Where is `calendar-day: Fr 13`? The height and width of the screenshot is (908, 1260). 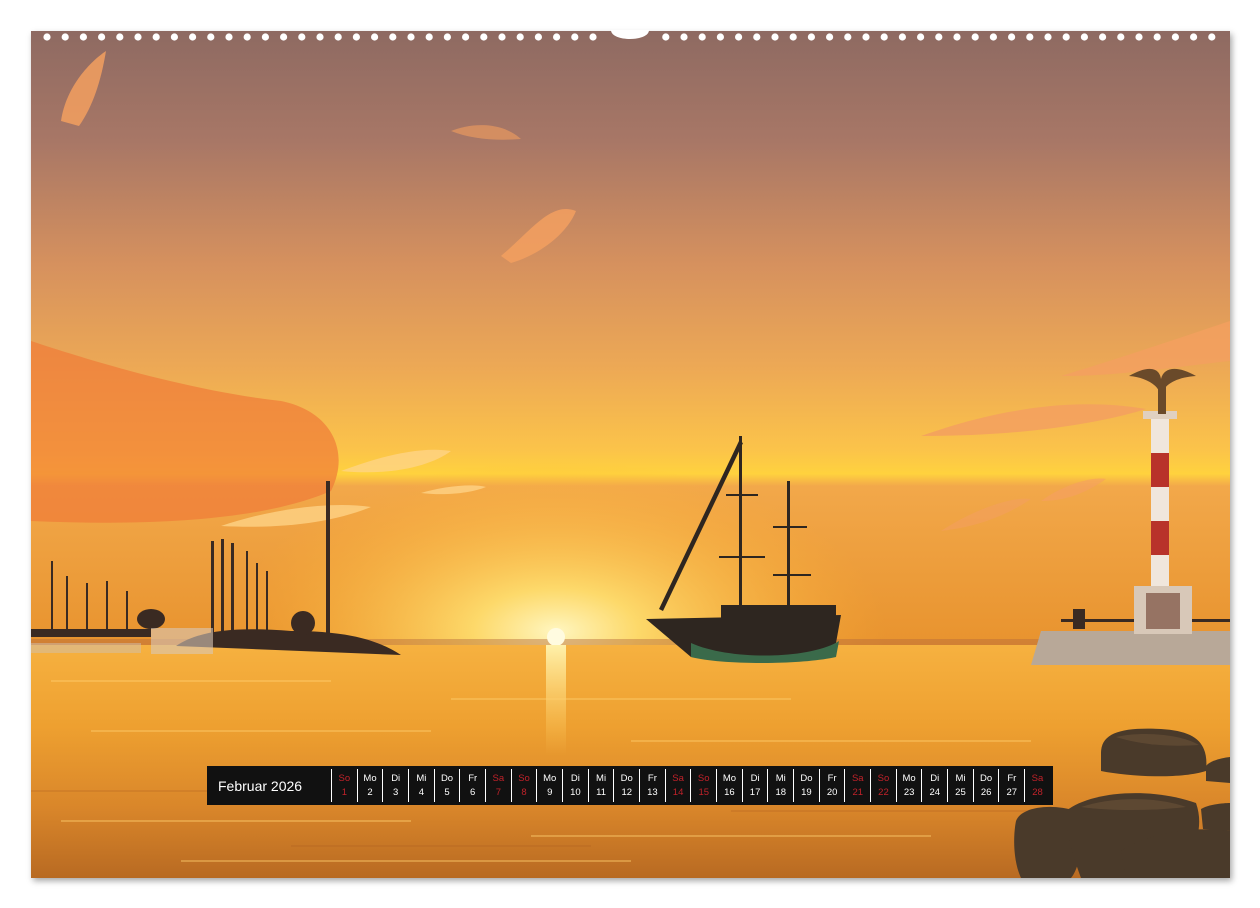 calendar-day: Fr 13 is located at coordinates (652, 785).